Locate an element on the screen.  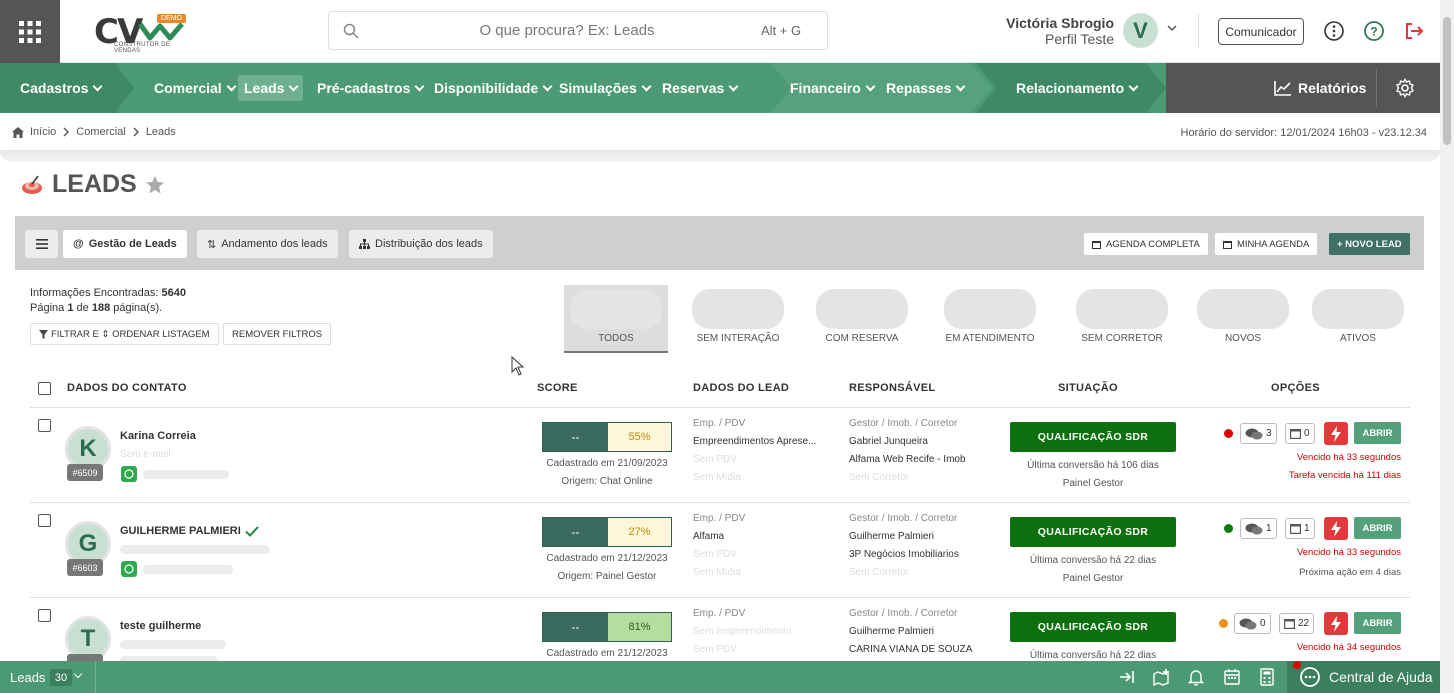
nav-repasses: Repasses is located at coordinates (925, 88).